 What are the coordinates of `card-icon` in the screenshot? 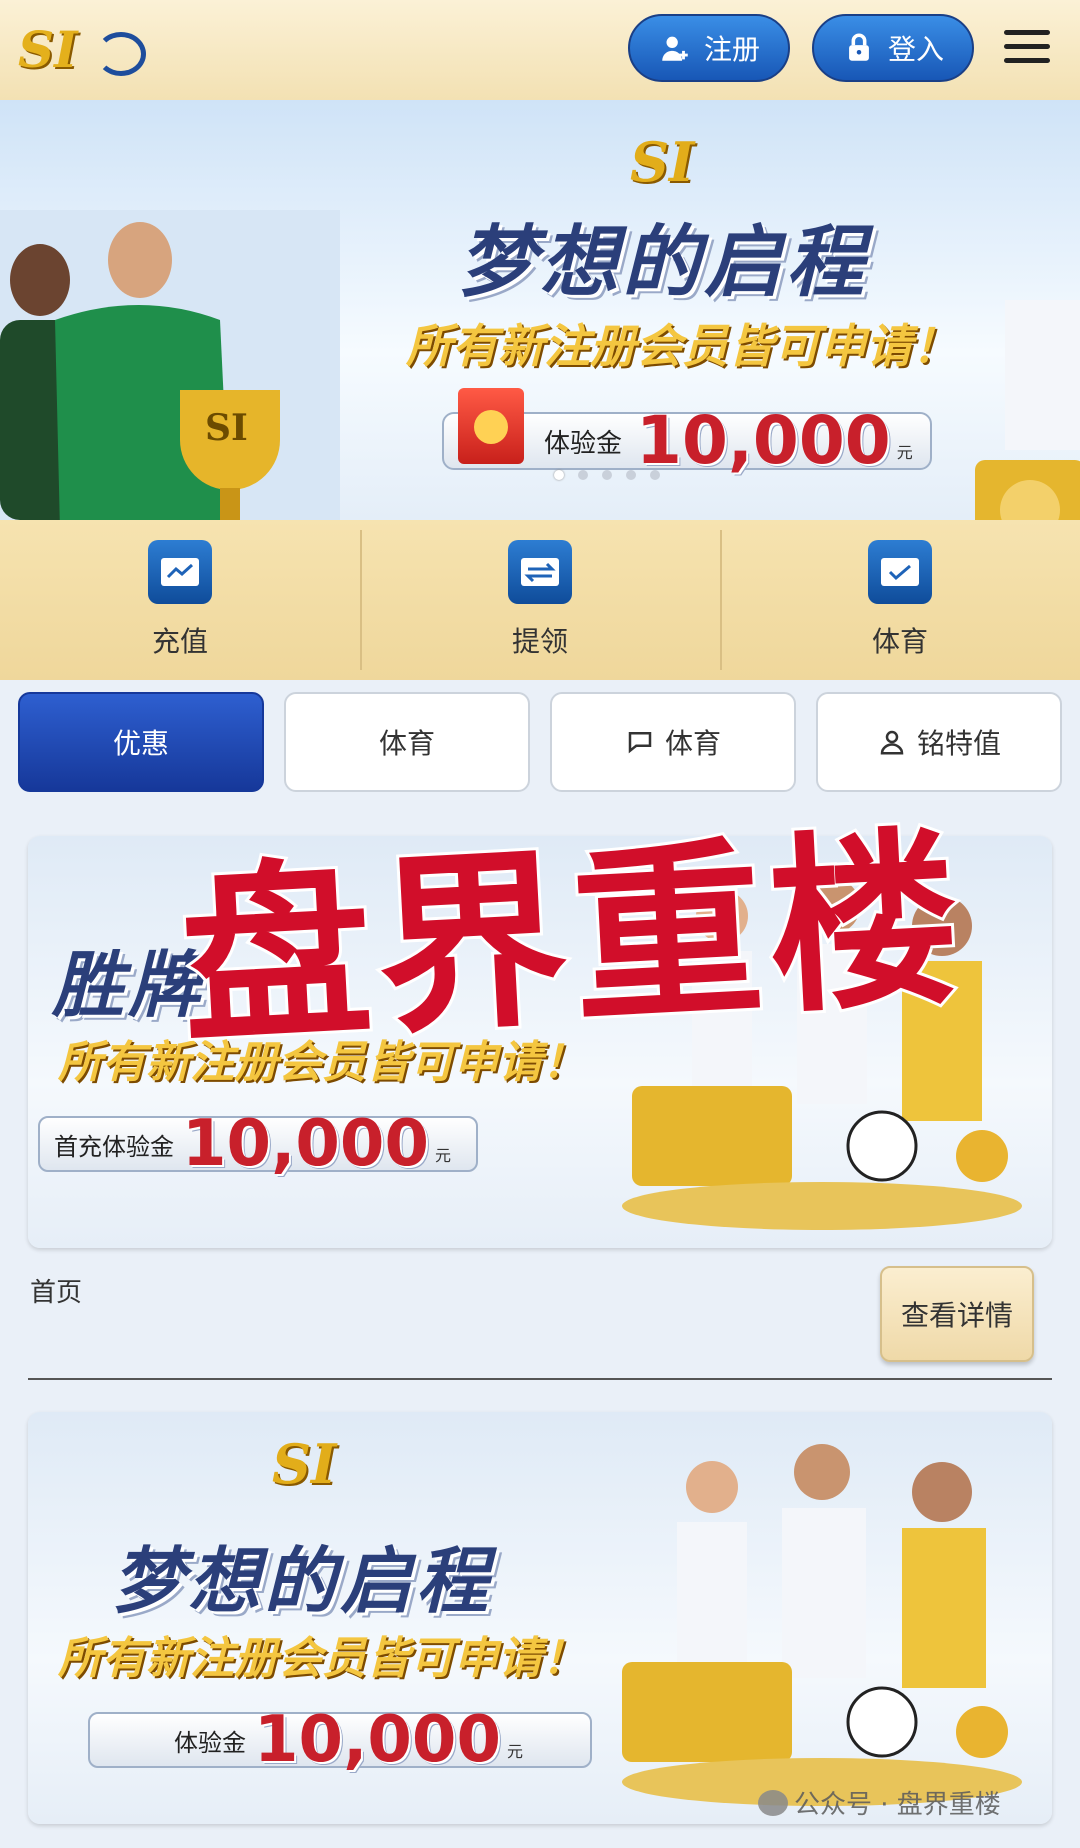 It's located at (180, 572).